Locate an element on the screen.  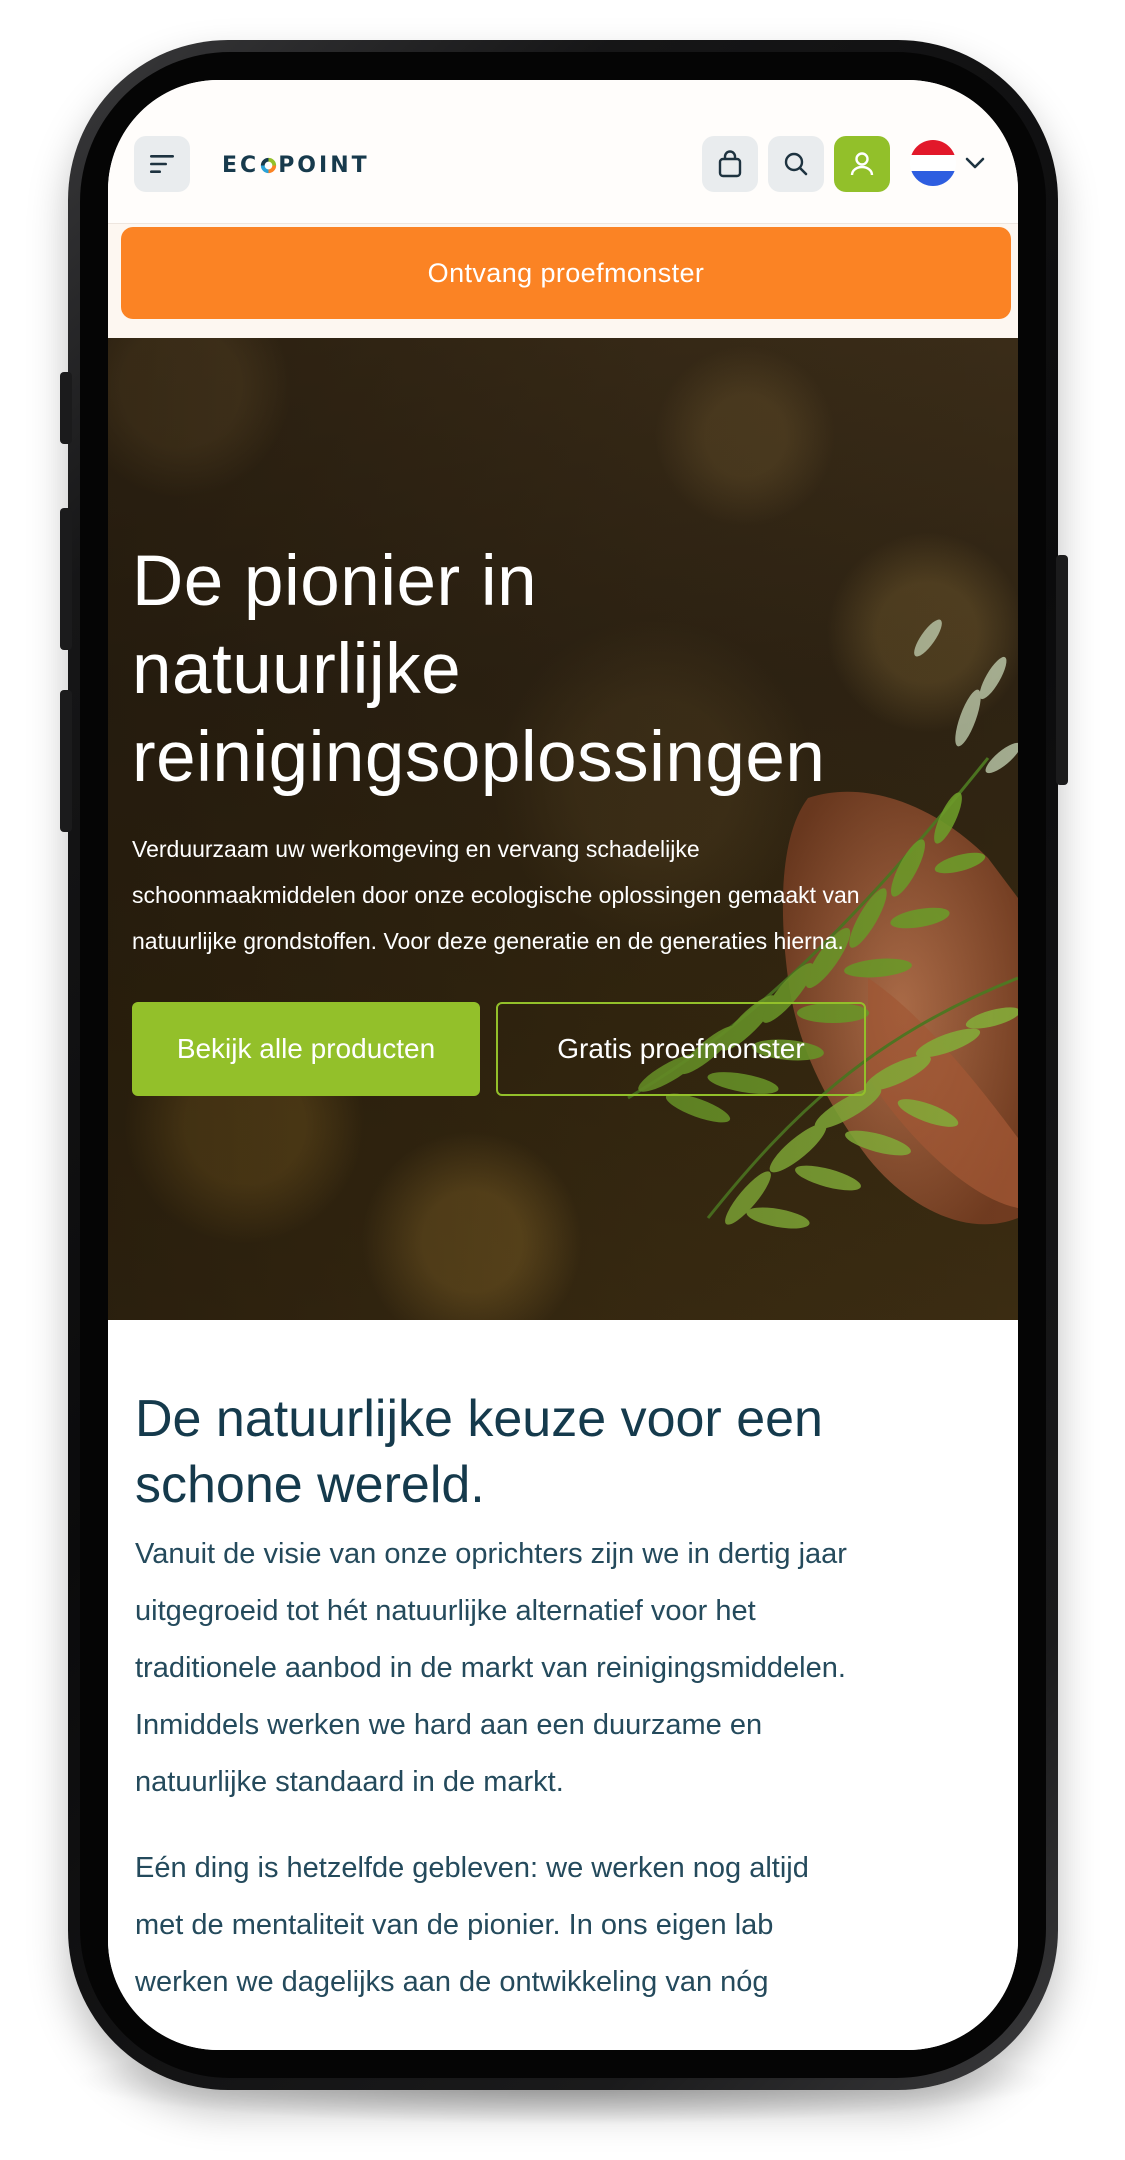
mute-switch is located at coordinates (66, 408).